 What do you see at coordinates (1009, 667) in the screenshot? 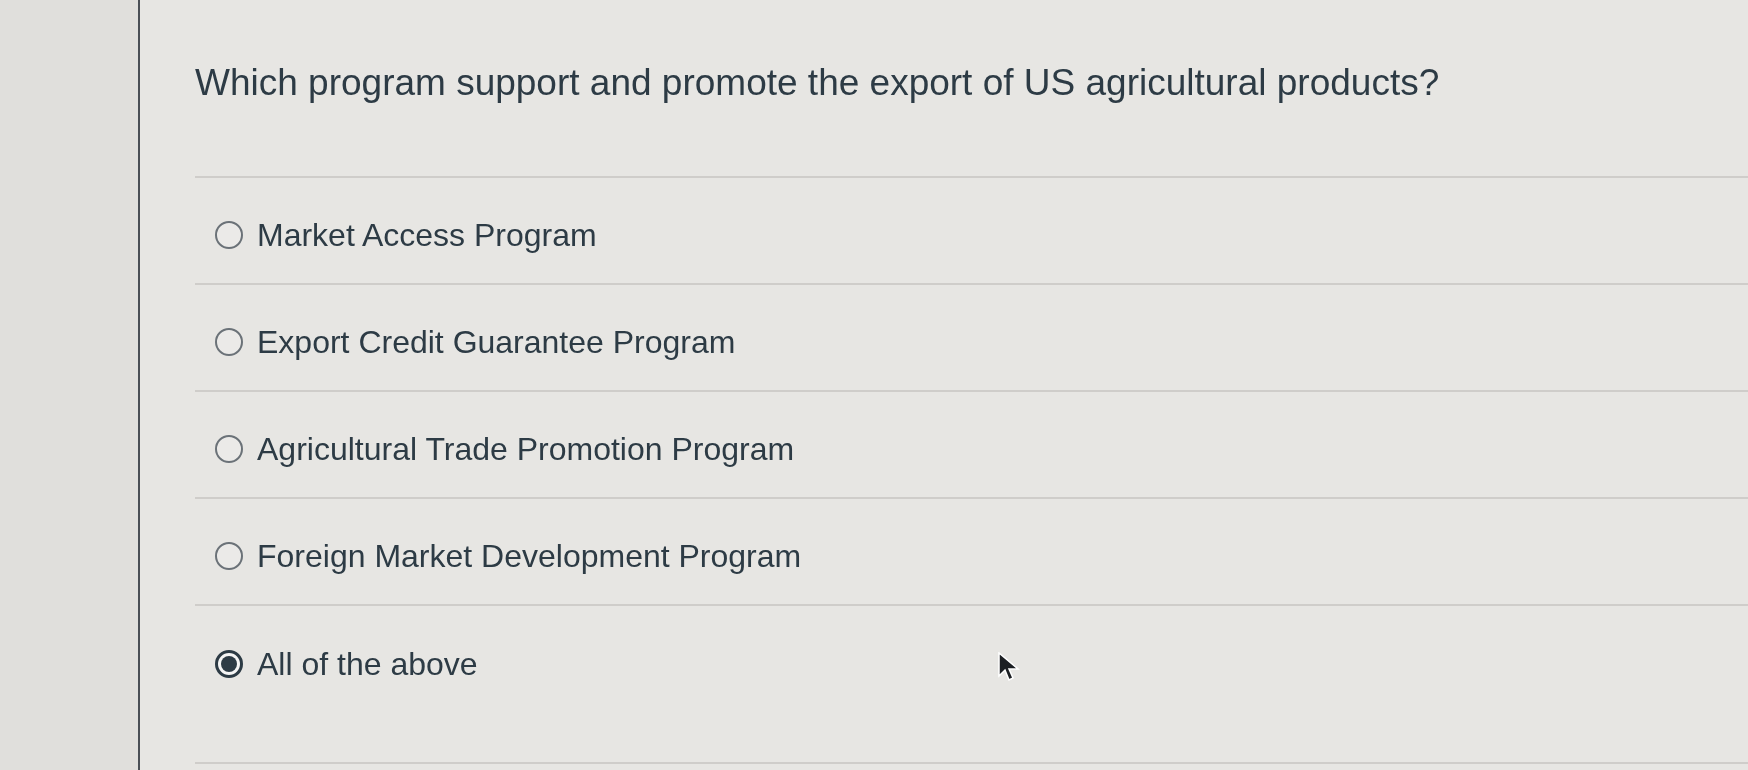
I see `mouse-pointer-icon` at bounding box center [1009, 667].